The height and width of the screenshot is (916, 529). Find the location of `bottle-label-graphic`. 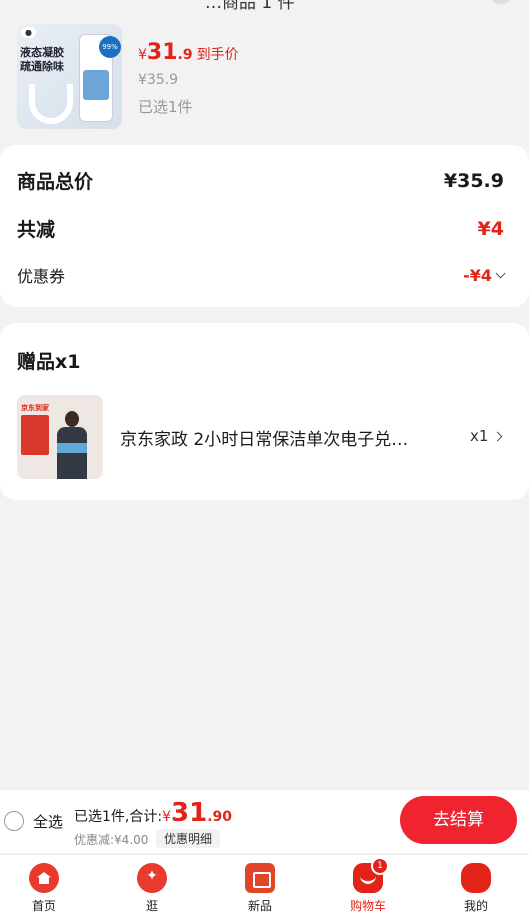

bottle-label-graphic is located at coordinates (96, 85).